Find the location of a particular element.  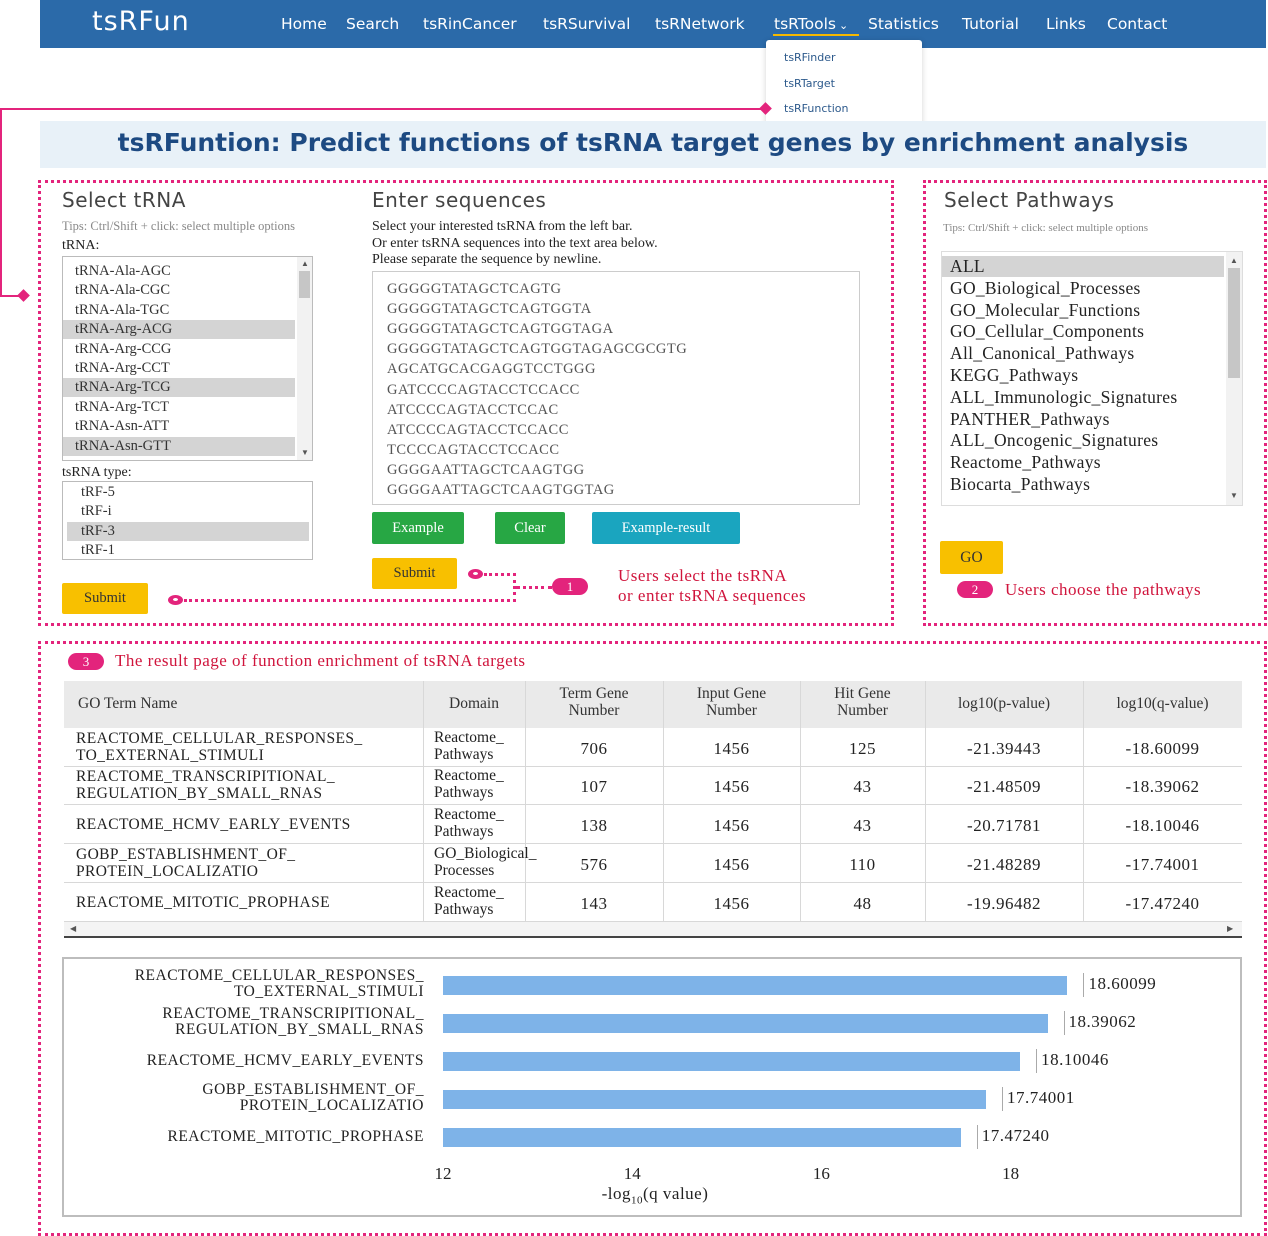

table-cell-log-q: -18.39062 is located at coordinates (1162, 786).